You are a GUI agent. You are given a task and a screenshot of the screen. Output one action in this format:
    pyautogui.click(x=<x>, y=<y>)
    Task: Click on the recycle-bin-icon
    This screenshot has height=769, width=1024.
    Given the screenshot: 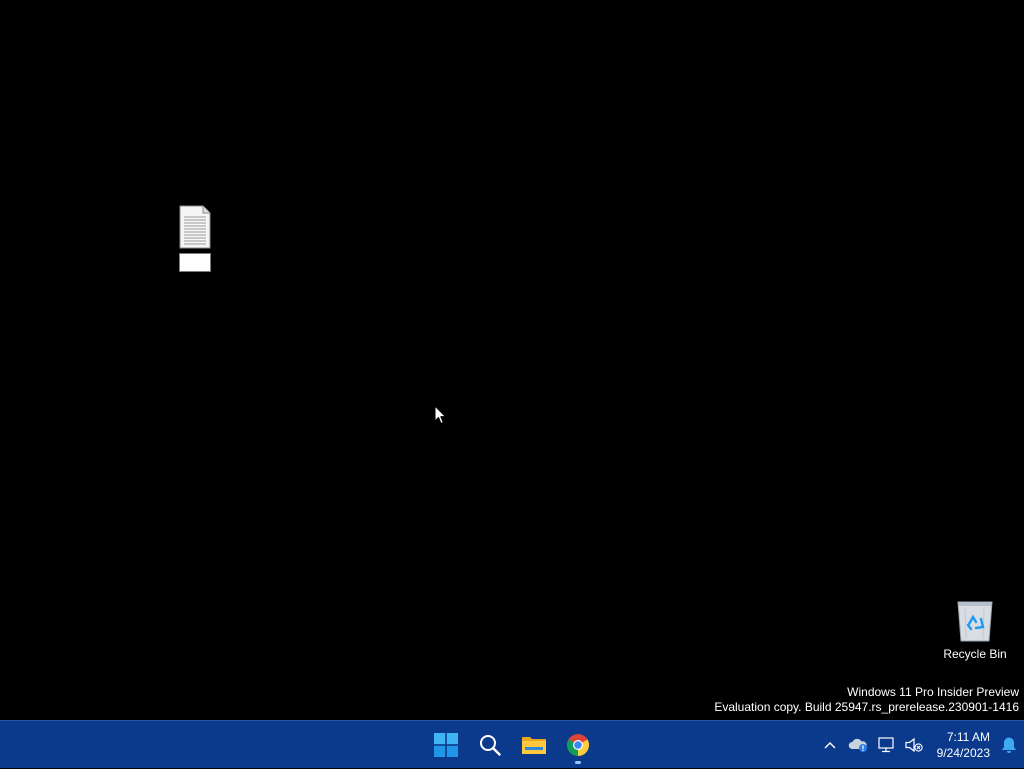 What is the action you would take?
    pyautogui.click(x=975, y=621)
    